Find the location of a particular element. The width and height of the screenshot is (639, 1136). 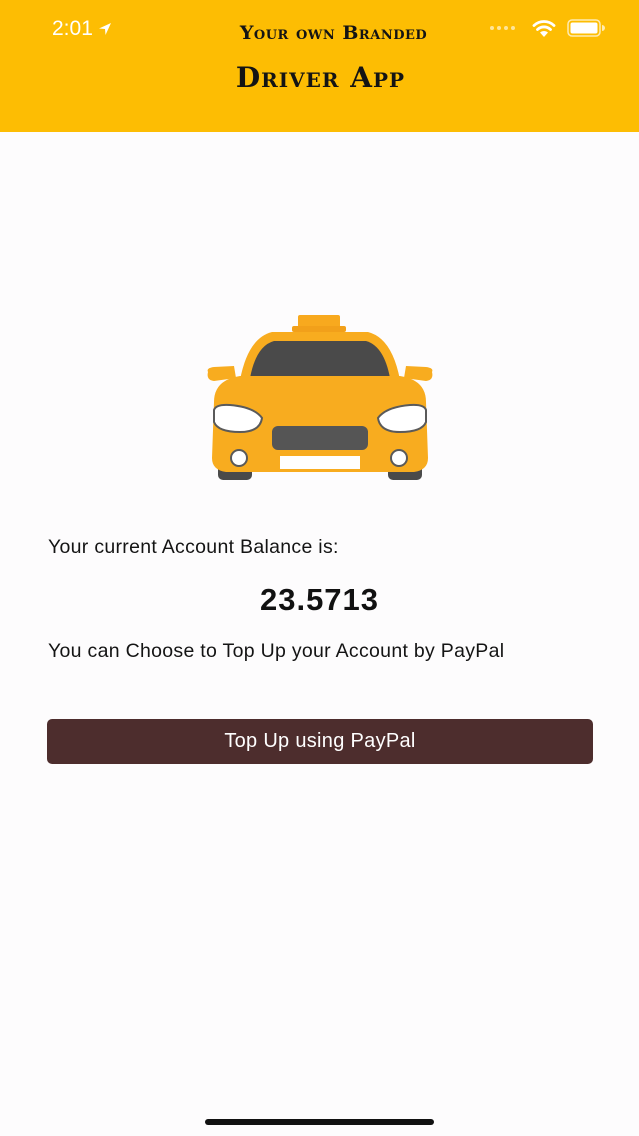

home-indicator is located at coordinates (319, 1122).